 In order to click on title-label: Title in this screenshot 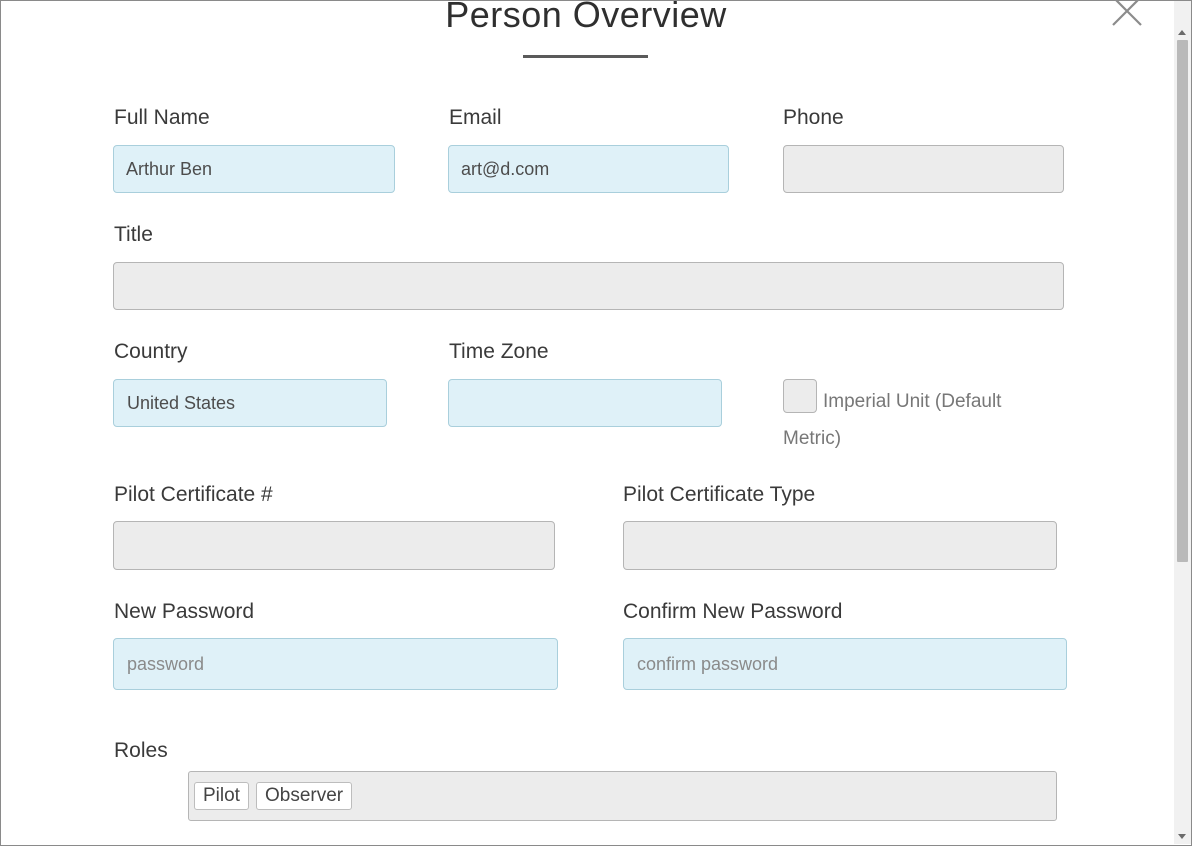, I will do `click(133, 234)`.